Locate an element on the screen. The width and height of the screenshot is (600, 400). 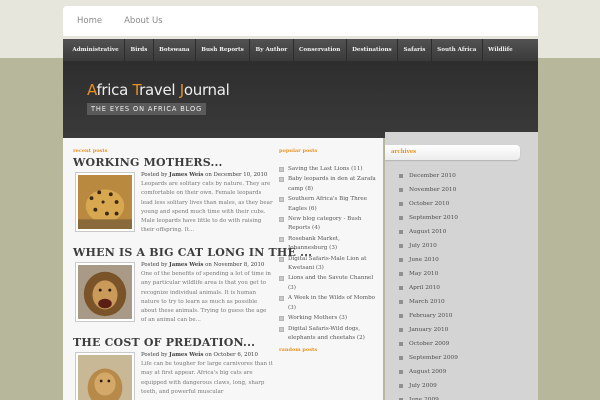
archive-item: April 2010 is located at coordinates (428, 291).